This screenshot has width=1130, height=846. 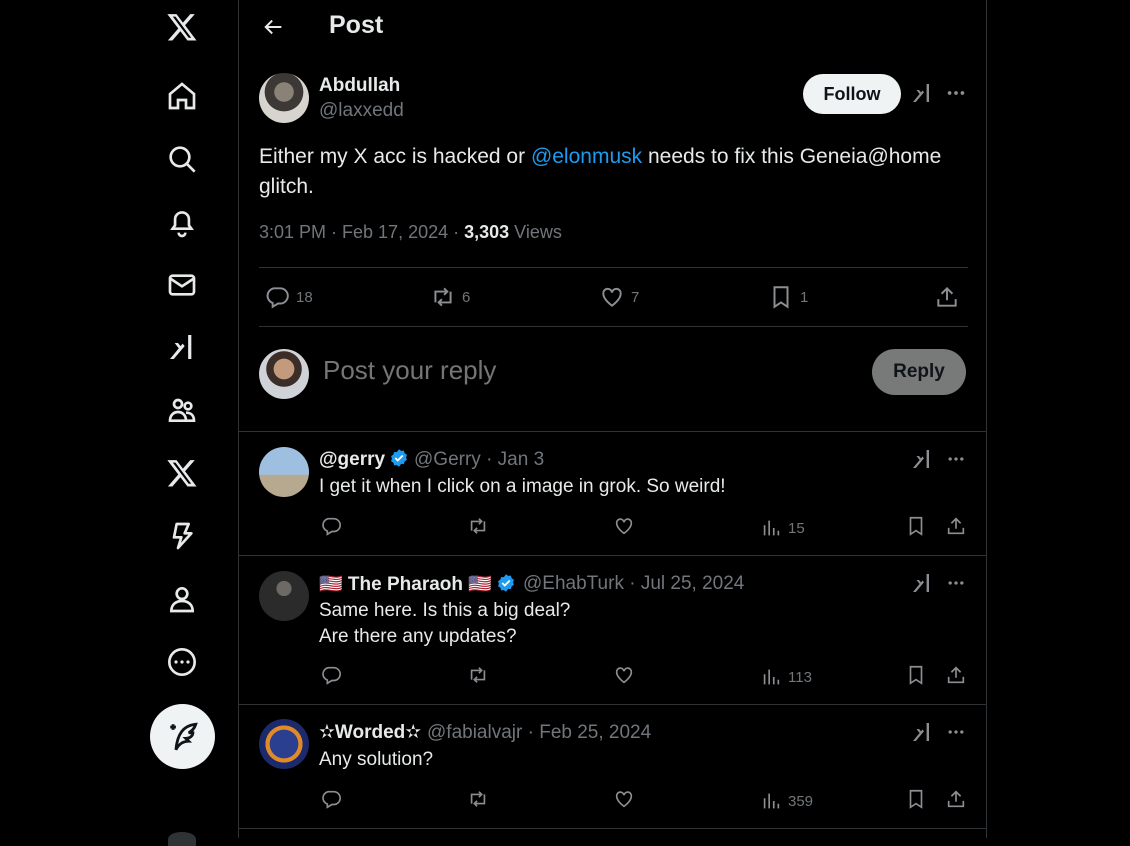 What do you see at coordinates (852, 94) in the screenshot?
I see `follow-button: Follow` at bounding box center [852, 94].